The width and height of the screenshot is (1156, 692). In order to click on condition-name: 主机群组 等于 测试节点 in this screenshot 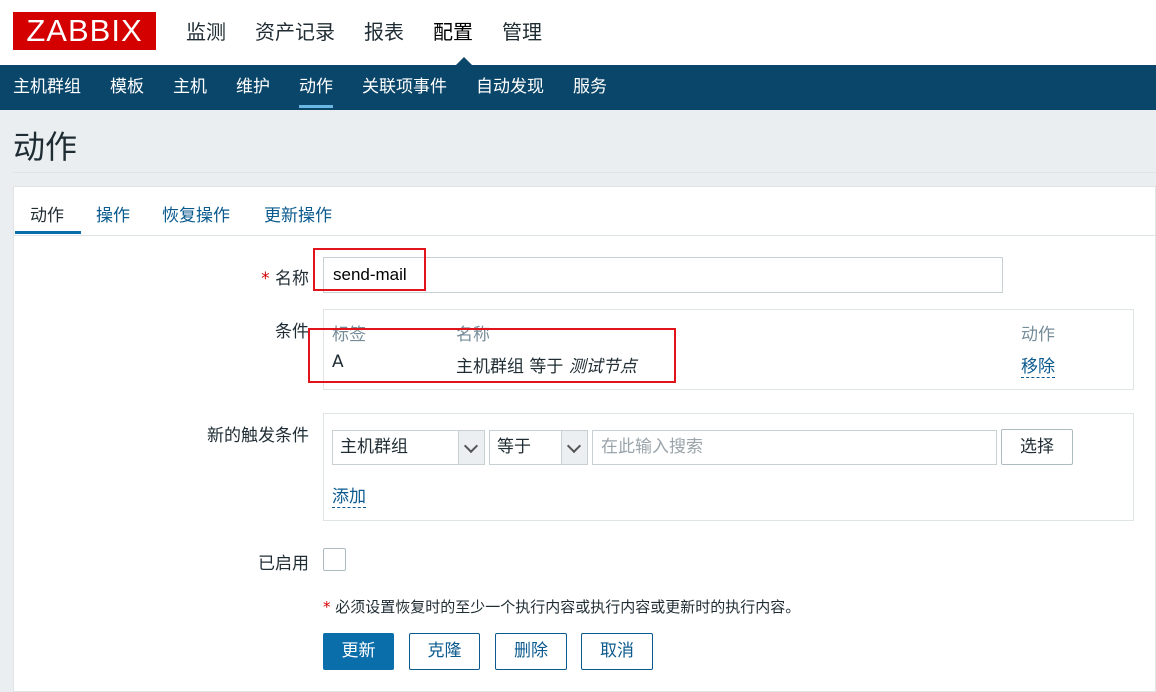, I will do `click(546, 364)`.